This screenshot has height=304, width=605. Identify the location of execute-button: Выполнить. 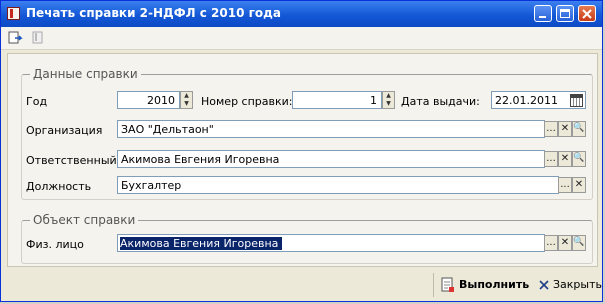
(484, 285).